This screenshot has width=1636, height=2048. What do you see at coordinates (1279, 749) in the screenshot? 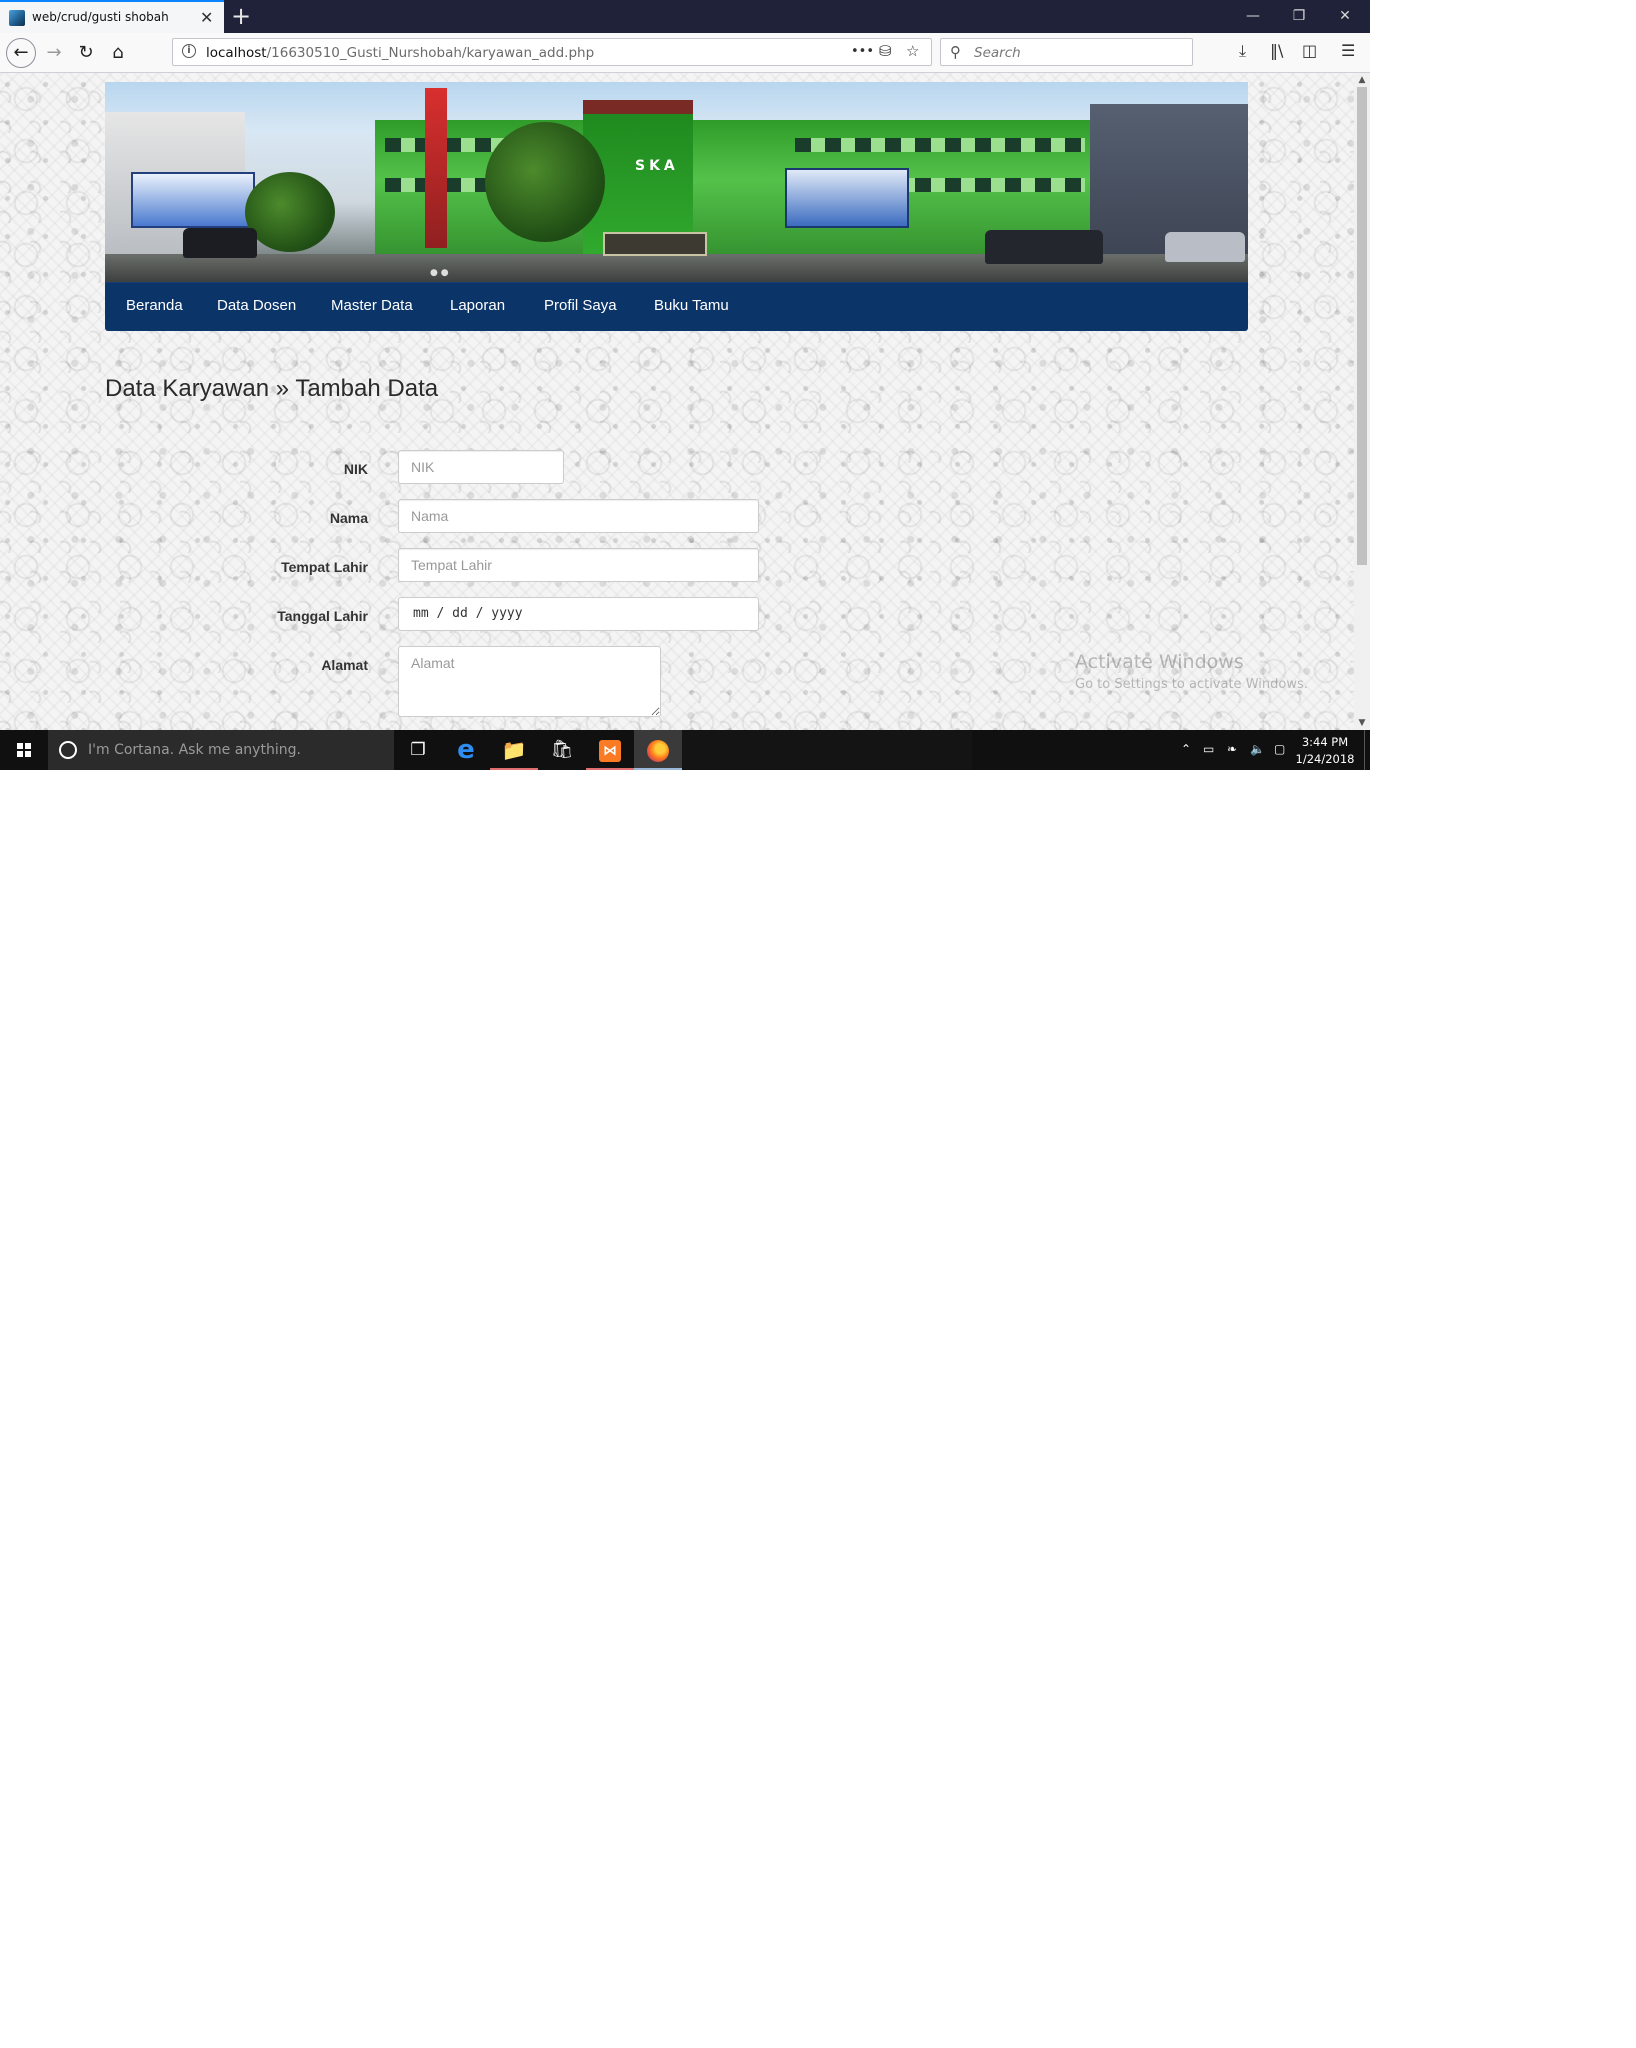
I see `action-center-icon: ▢` at bounding box center [1279, 749].